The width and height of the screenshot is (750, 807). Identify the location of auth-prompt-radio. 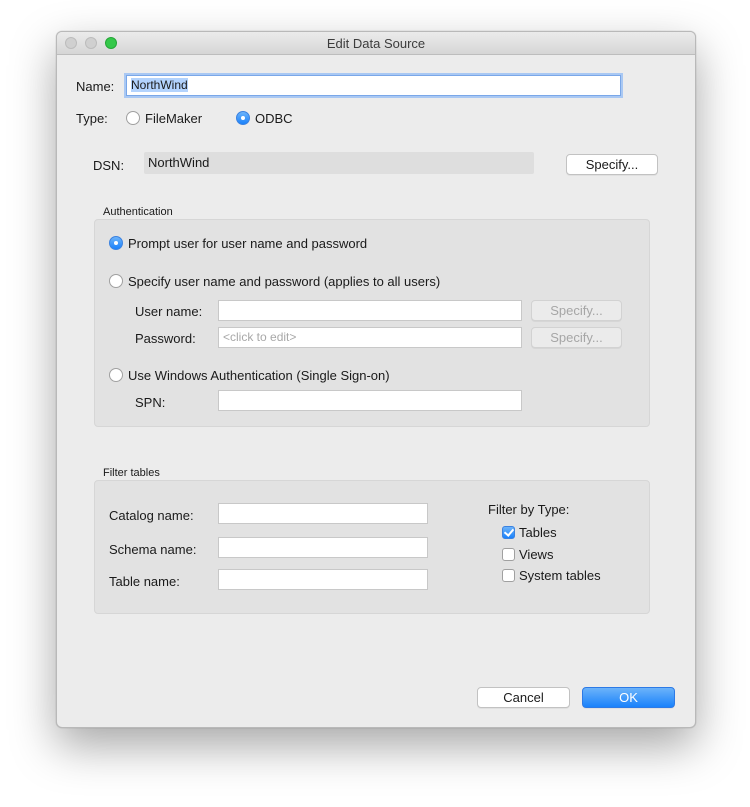
(116, 243).